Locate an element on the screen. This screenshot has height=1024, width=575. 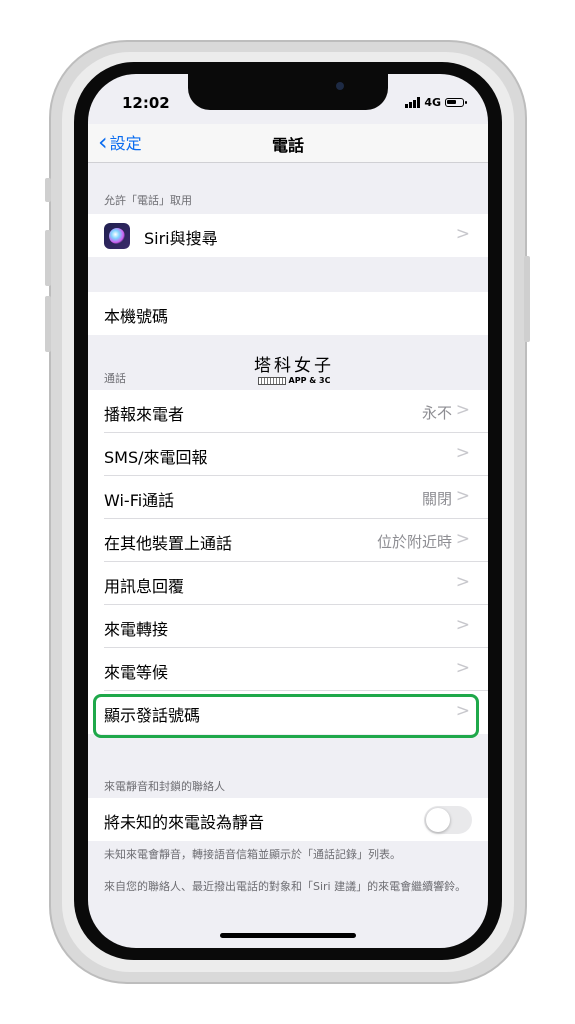
network-label: 4G is located at coordinates (432, 102).